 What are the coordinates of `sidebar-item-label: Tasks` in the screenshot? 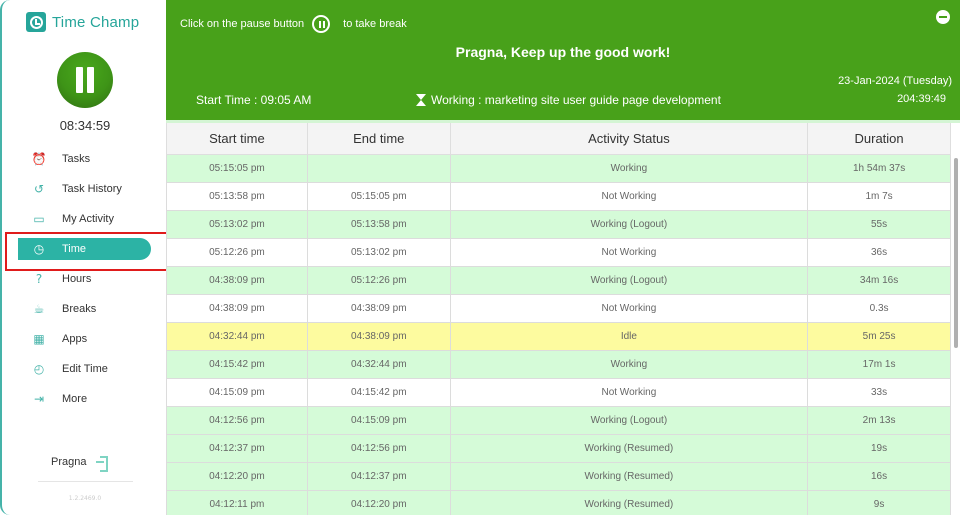 It's located at (76, 159).